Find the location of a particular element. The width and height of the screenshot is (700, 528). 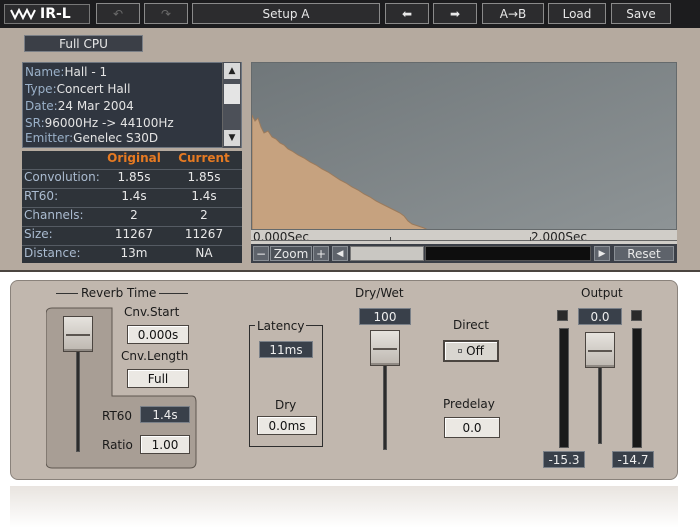

row-label: Convolution: is located at coordinates (62, 177).